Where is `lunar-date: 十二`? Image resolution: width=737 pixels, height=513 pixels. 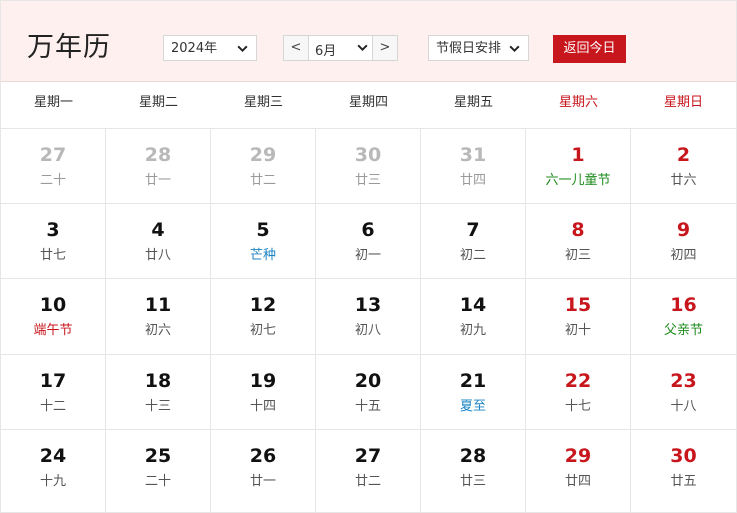 lunar-date: 十二 is located at coordinates (52, 406).